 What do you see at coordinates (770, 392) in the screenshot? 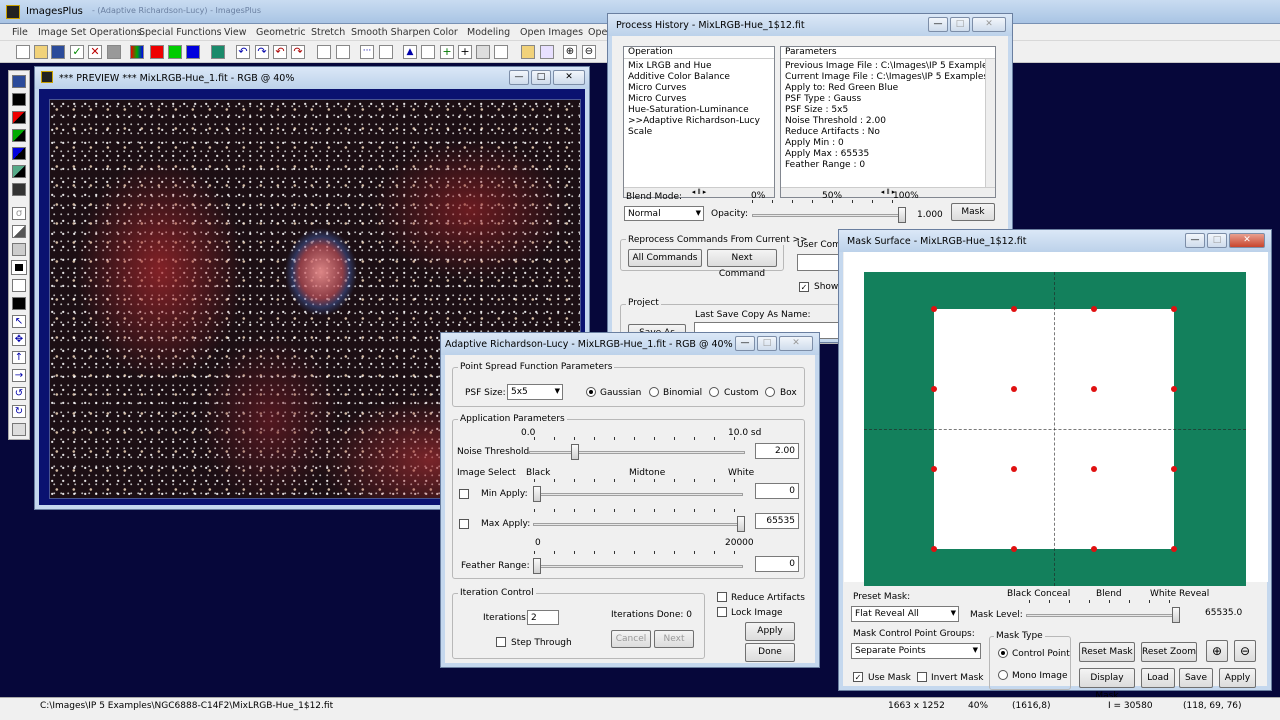
I see `box-radio` at bounding box center [770, 392].